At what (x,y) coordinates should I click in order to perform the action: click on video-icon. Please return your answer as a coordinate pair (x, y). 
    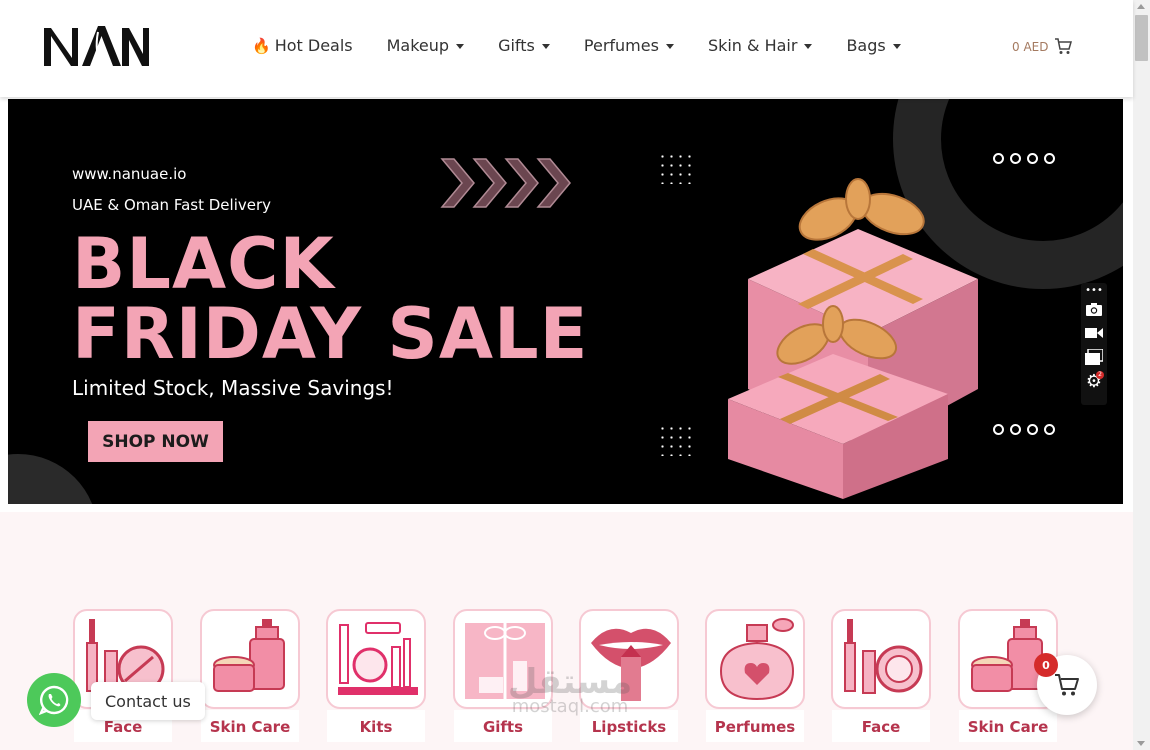
    Looking at the image, I should click on (1094, 333).